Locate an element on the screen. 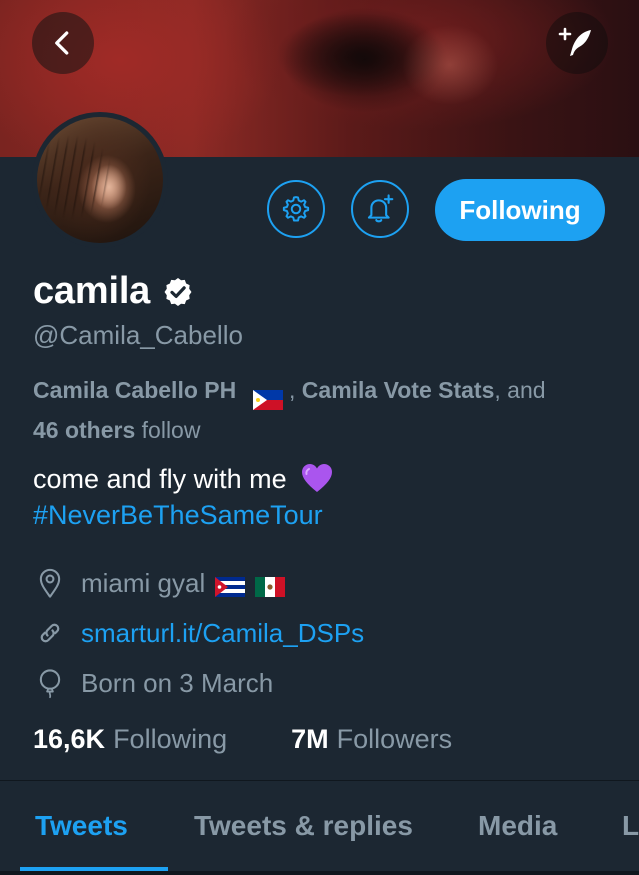 This screenshot has height=875, width=639. avatar-hair-texture is located at coordinates (100, 180).